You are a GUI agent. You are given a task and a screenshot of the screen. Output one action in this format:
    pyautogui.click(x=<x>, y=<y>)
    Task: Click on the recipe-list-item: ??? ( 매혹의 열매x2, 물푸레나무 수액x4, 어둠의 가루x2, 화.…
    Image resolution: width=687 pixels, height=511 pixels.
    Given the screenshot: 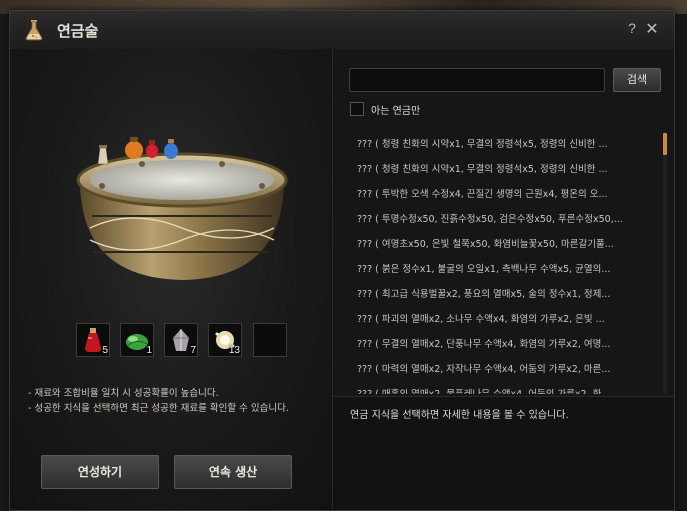 What is the action you would take?
    pyautogui.click(x=504, y=388)
    